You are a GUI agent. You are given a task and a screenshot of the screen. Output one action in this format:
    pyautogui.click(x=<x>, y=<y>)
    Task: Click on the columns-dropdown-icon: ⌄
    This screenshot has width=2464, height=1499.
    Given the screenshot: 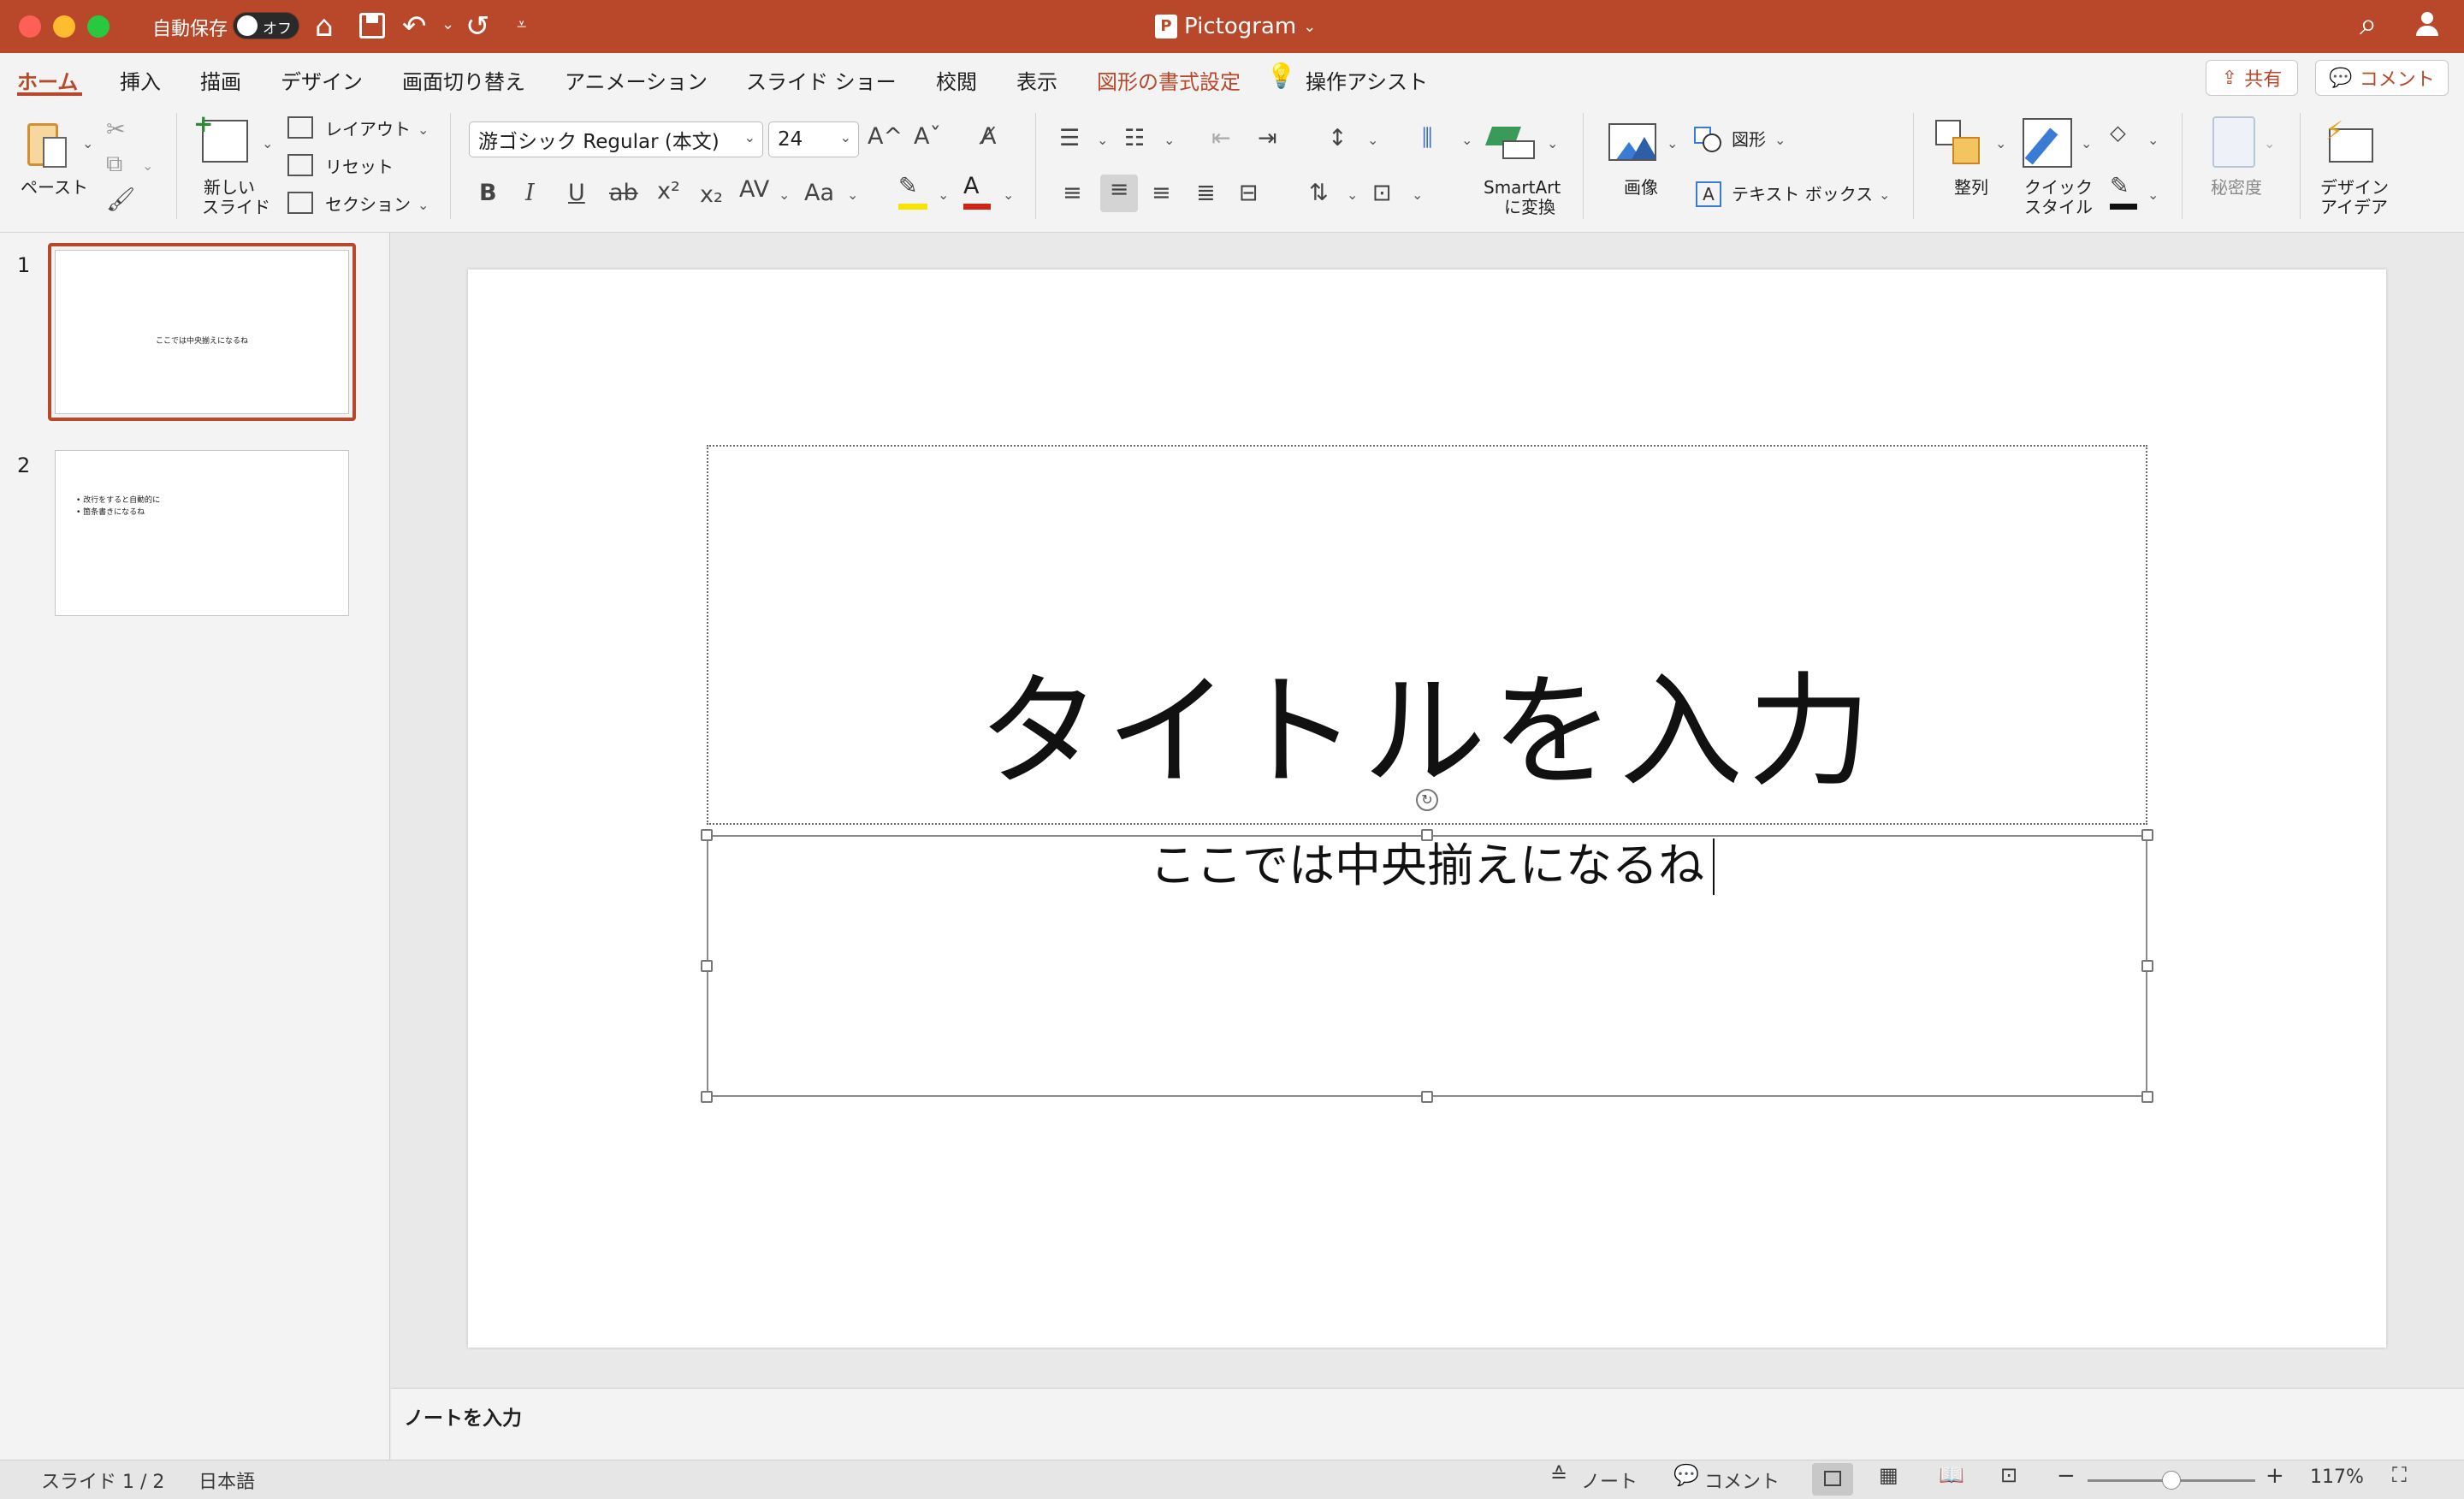 What is the action you would take?
    pyautogui.click(x=1466, y=140)
    